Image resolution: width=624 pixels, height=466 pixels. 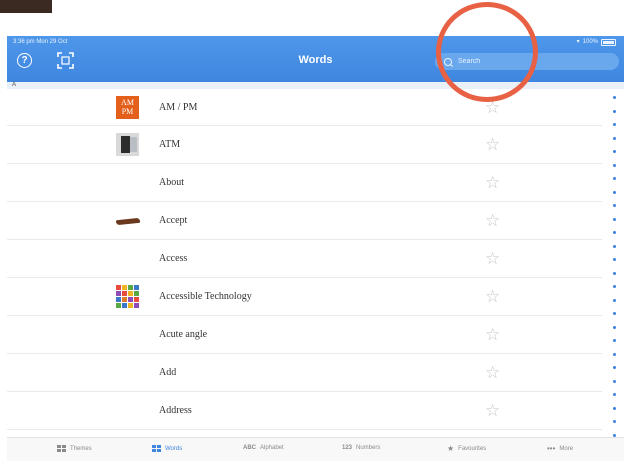 What do you see at coordinates (304, 373) in the screenshot?
I see `list-item: Add ☆` at bounding box center [304, 373].